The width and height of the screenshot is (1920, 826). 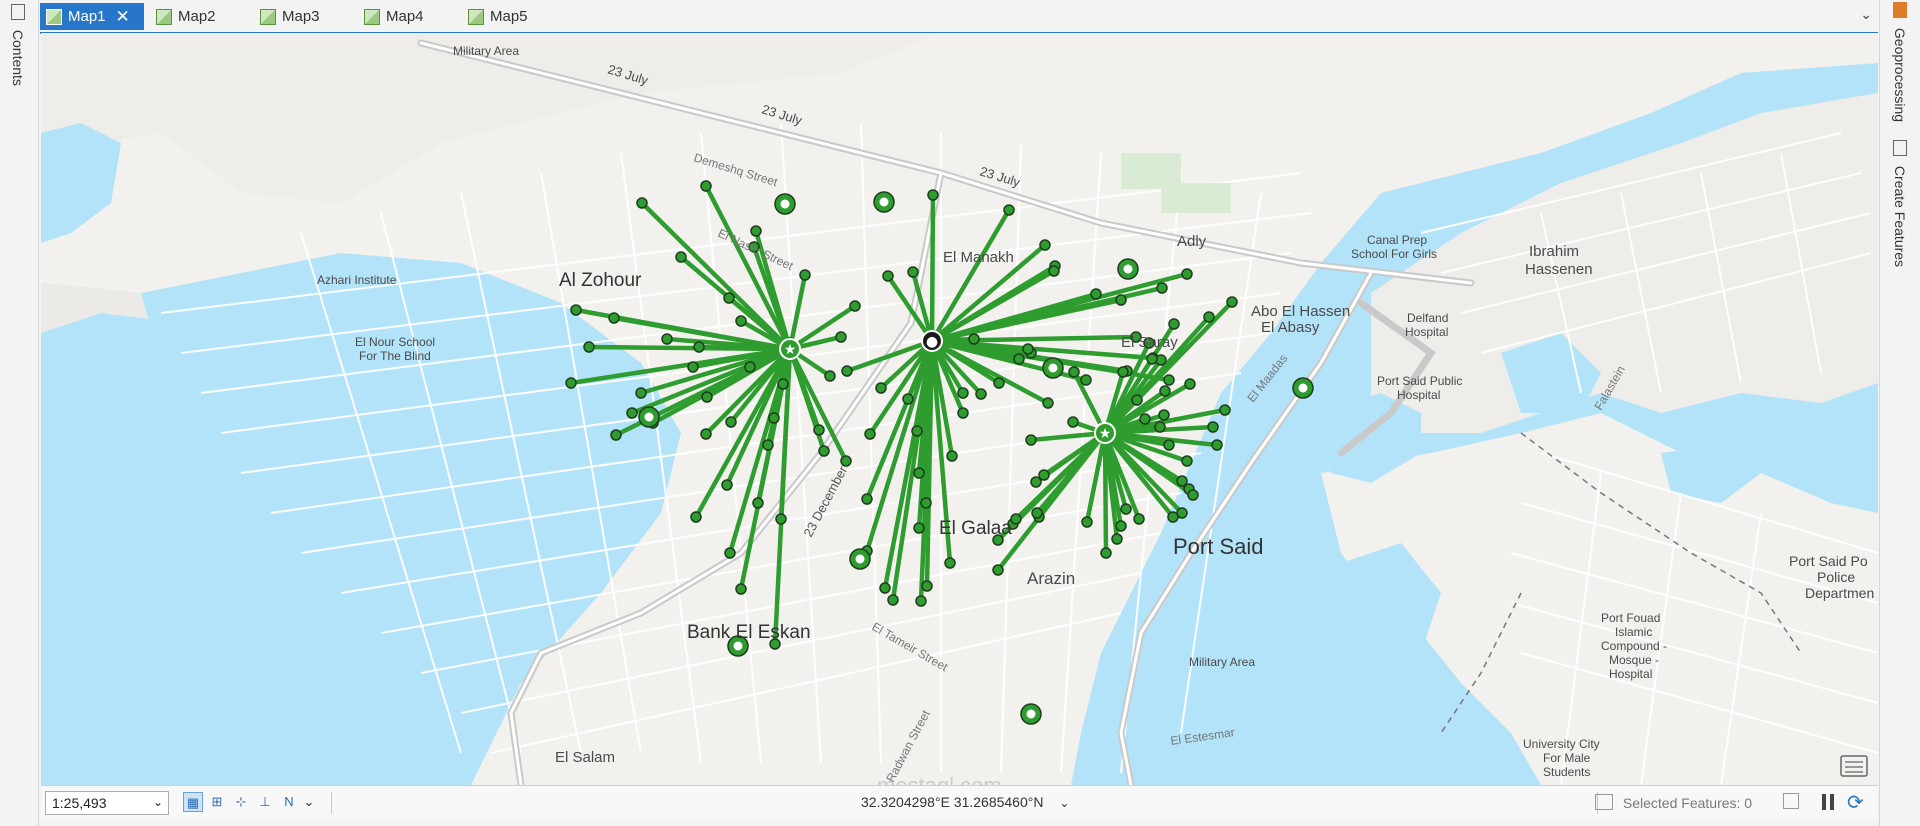 I want to click on grid-icon: ⊞, so click(x=217, y=802).